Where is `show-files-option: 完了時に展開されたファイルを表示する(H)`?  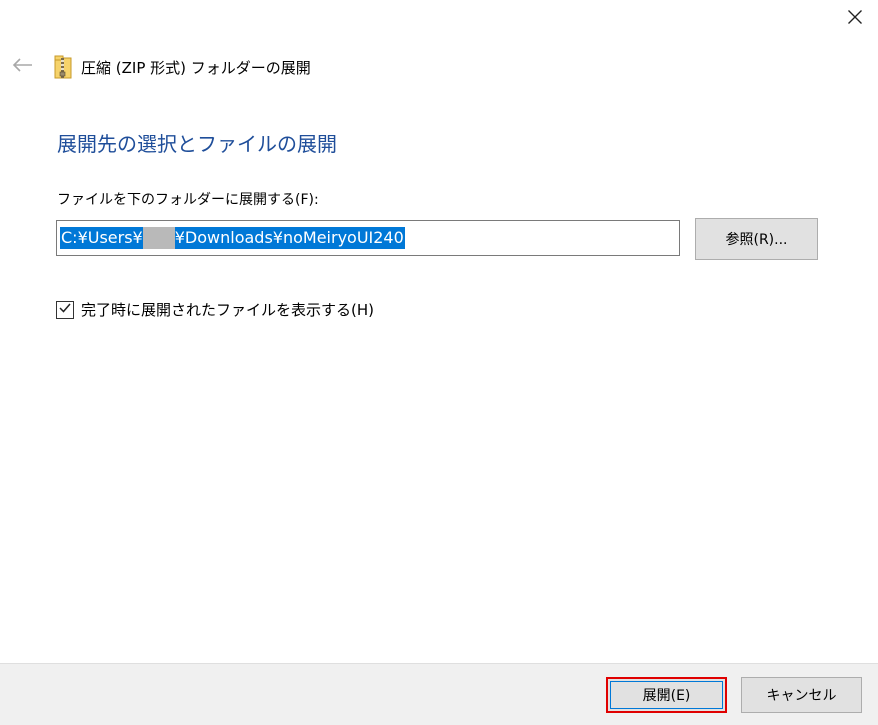 show-files-option: 完了時に展開されたファイルを表示する(H) is located at coordinates (215, 309).